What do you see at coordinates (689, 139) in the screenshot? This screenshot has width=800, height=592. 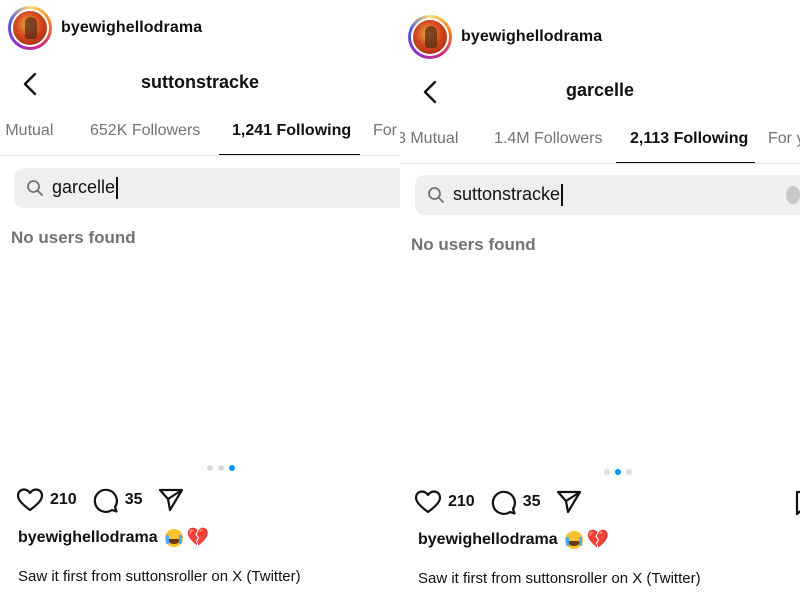 I see `tab-following: 2,113 Following` at bounding box center [689, 139].